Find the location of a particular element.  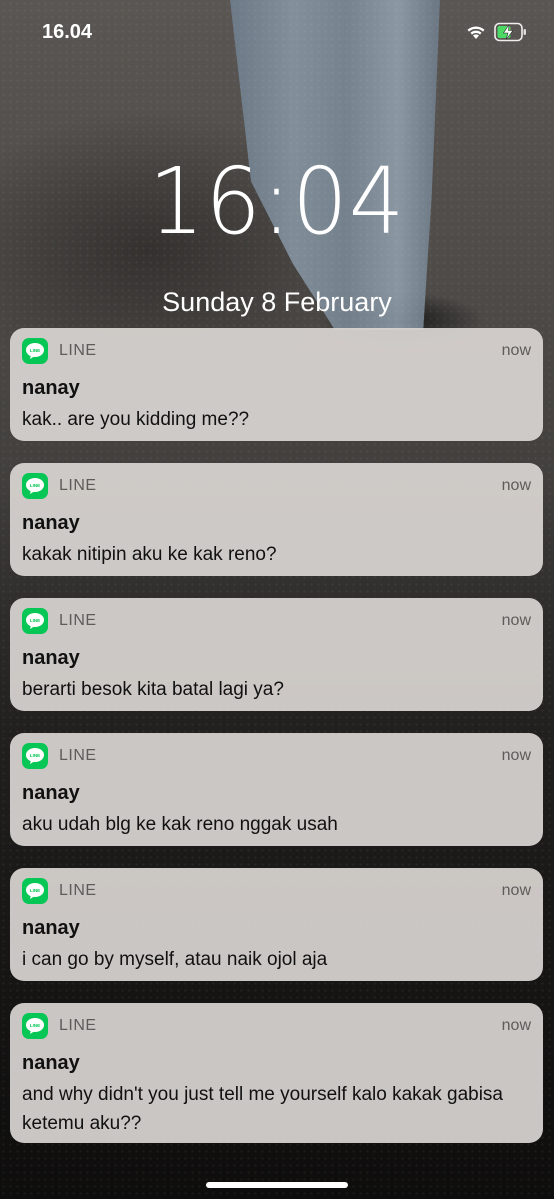

notification-message: berarti besok kita batal lagi ya? is located at coordinates (153, 689).